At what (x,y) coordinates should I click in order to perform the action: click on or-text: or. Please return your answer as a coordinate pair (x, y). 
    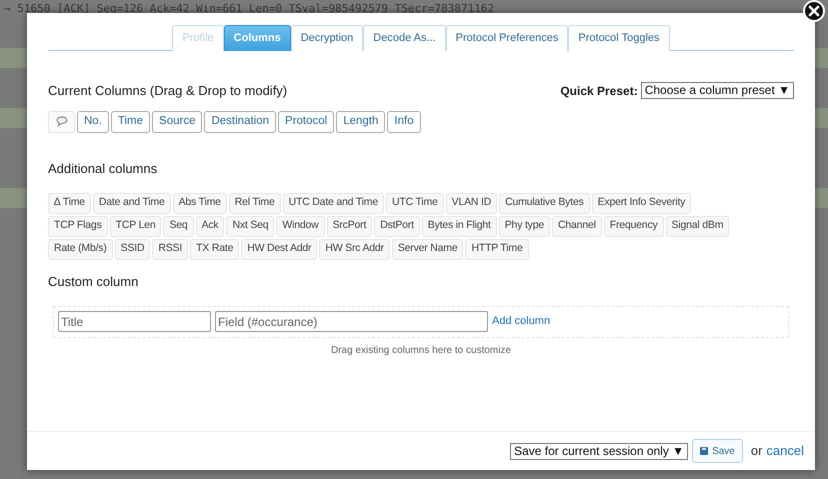
    Looking at the image, I should click on (756, 451).